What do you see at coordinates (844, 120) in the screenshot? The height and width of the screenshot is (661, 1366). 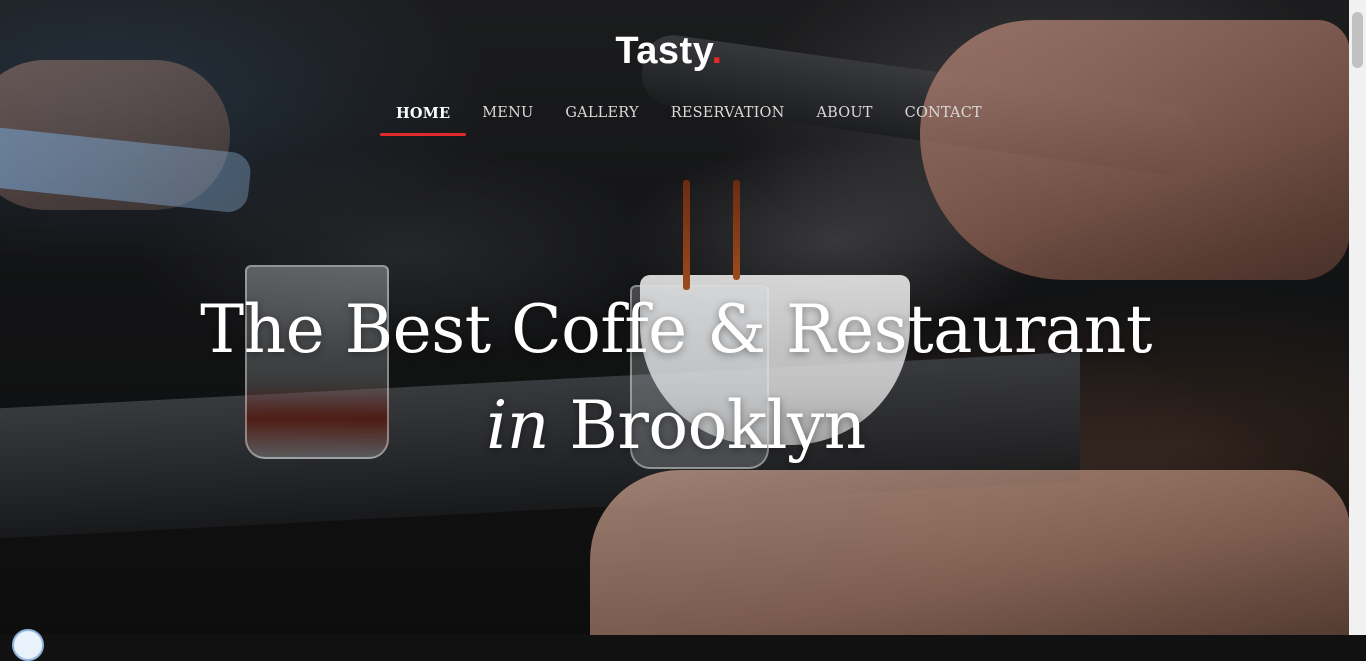 I see `nav-item-about: ABOUT` at bounding box center [844, 120].